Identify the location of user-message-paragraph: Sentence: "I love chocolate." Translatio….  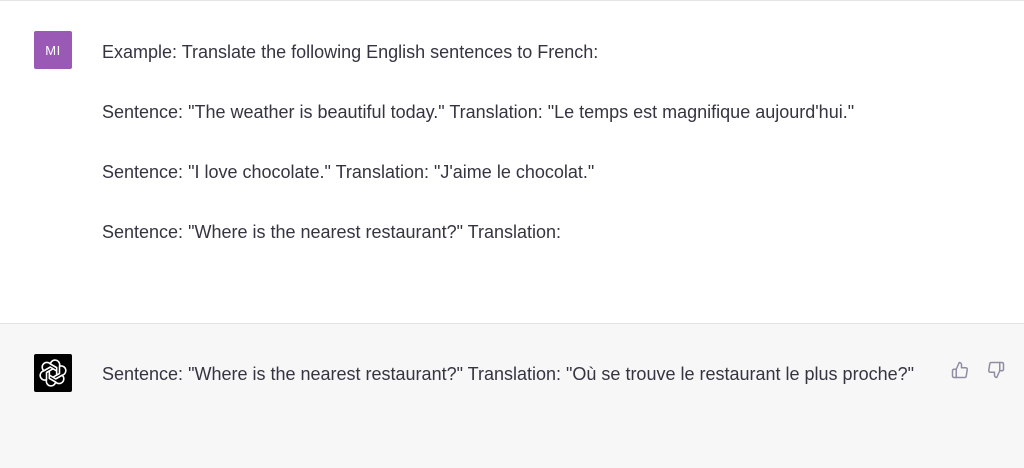
(348, 172).